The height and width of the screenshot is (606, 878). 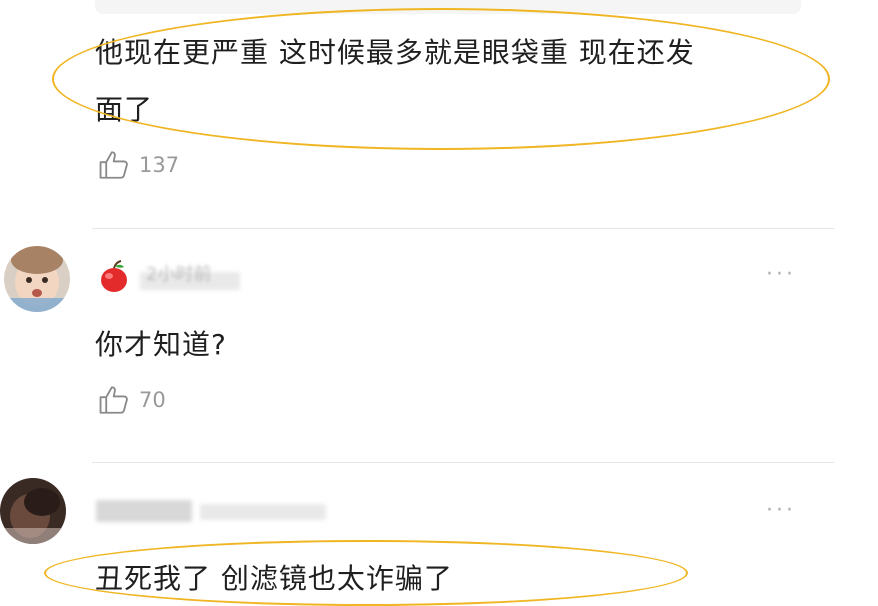 What do you see at coordinates (366, 573) in the screenshot?
I see `highlight-ellipse` at bounding box center [366, 573].